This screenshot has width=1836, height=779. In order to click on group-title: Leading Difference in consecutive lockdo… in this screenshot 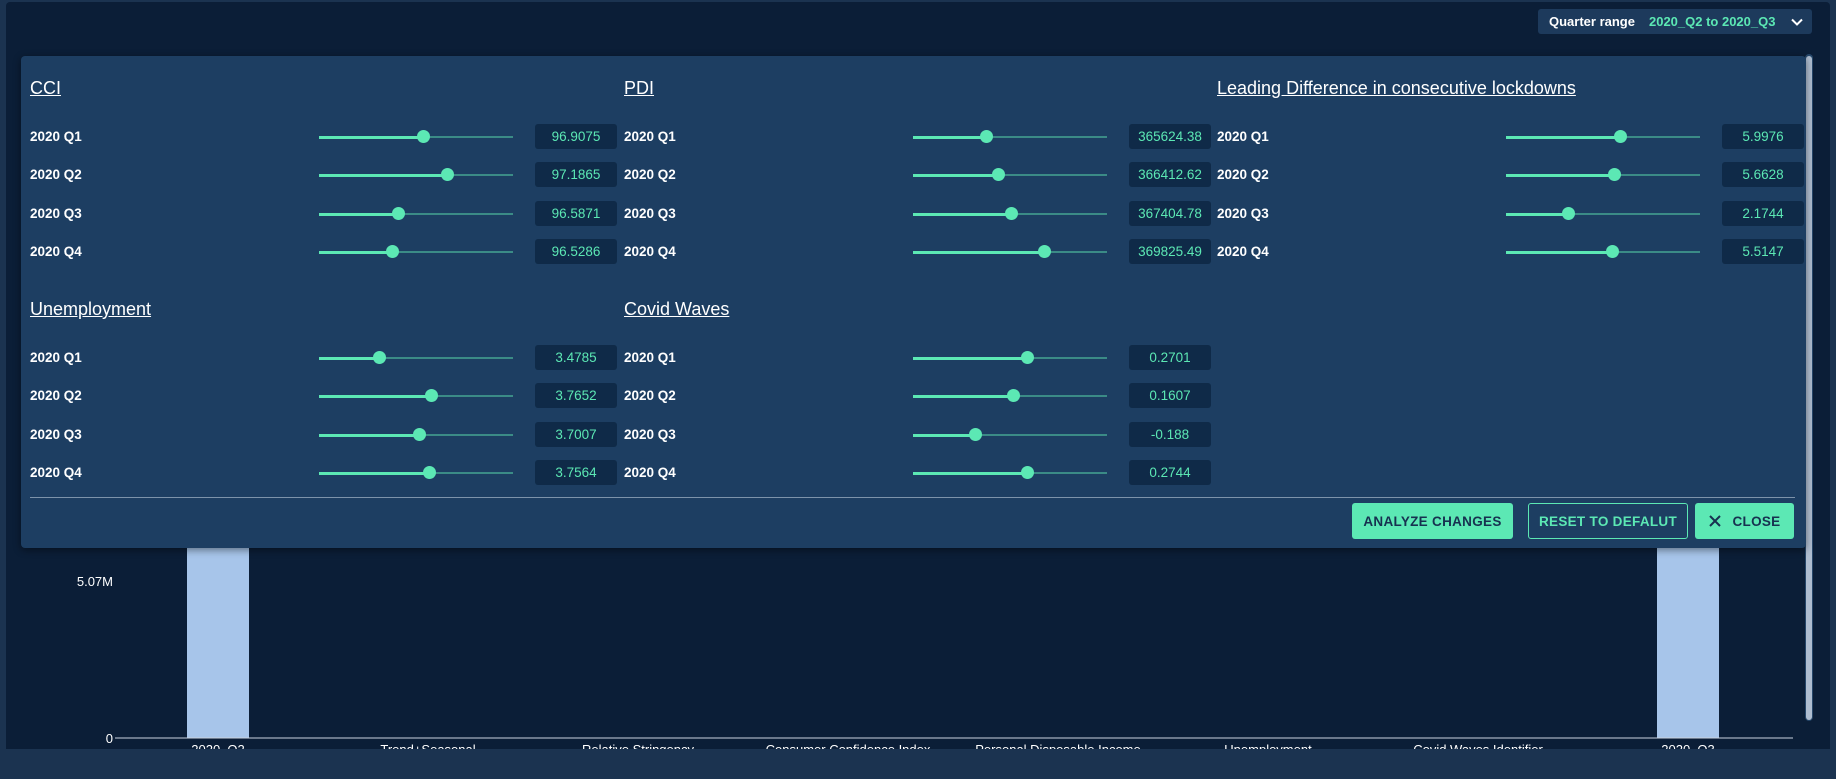, I will do `click(1396, 88)`.